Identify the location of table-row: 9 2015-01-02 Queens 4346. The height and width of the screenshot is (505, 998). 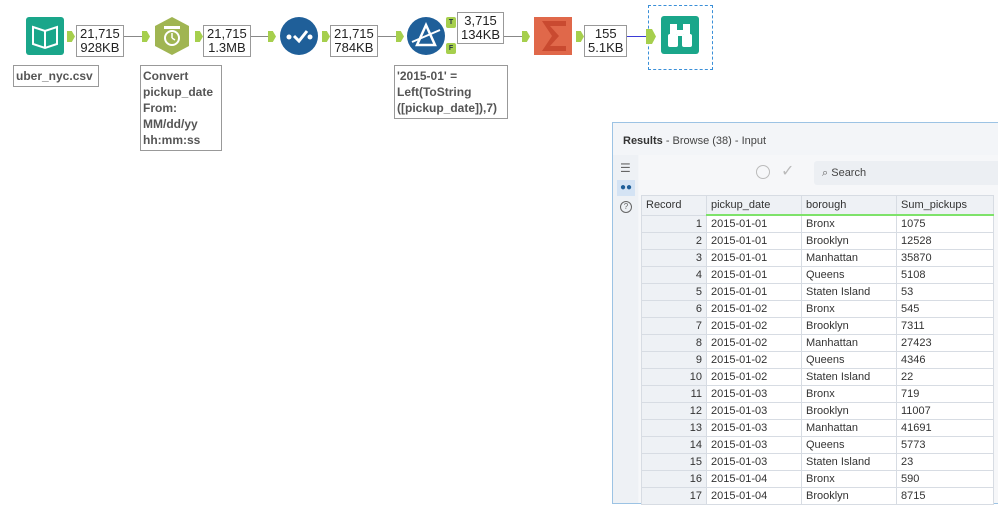
(817, 360).